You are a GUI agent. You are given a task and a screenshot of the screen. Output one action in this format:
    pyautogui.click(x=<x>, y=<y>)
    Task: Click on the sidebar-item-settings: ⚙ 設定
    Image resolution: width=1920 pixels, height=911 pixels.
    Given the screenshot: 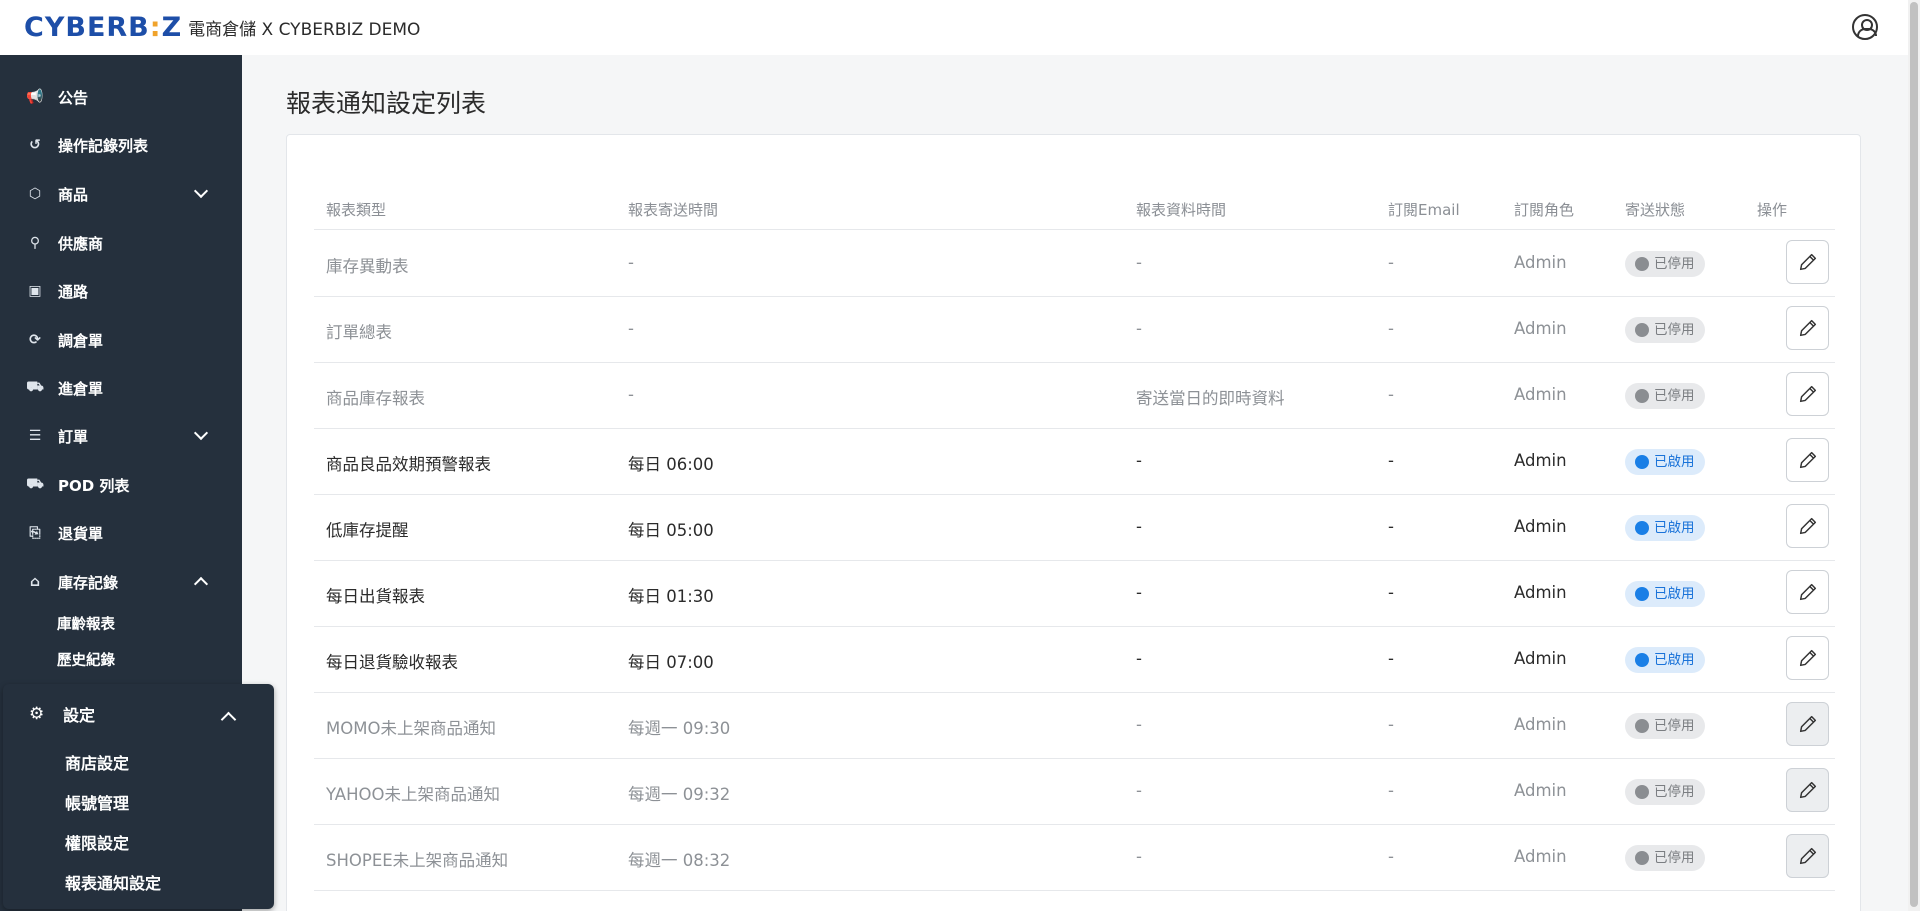 What is the action you would take?
    pyautogui.click(x=62, y=714)
    